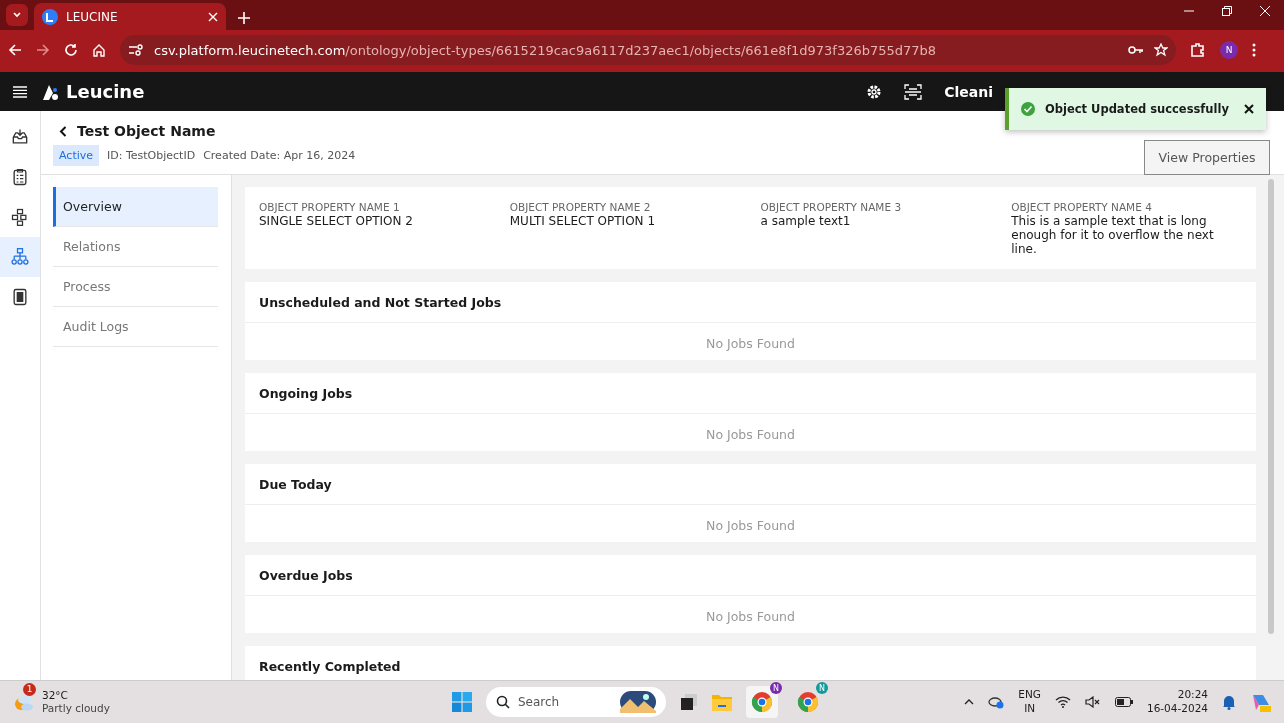 This screenshot has width=1284, height=723. Describe the element at coordinates (380, 302) in the screenshot. I see `section-title: Unscheduled and Not Started Jobs` at that location.